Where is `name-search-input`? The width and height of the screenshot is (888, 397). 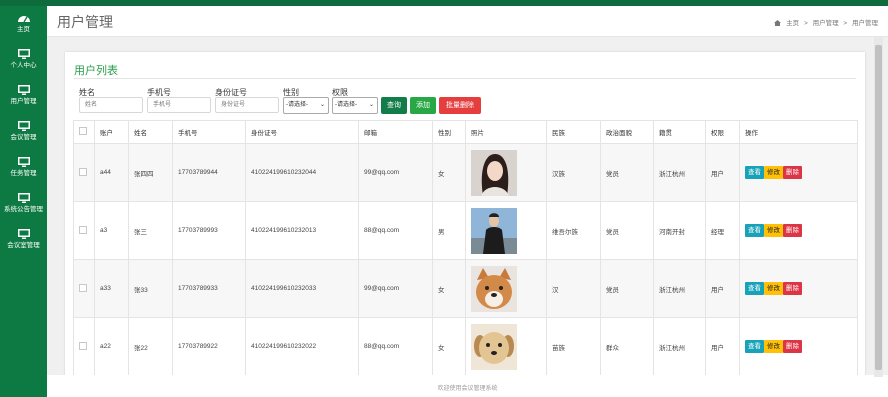
name-search-input is located at coordinates (111, 105).